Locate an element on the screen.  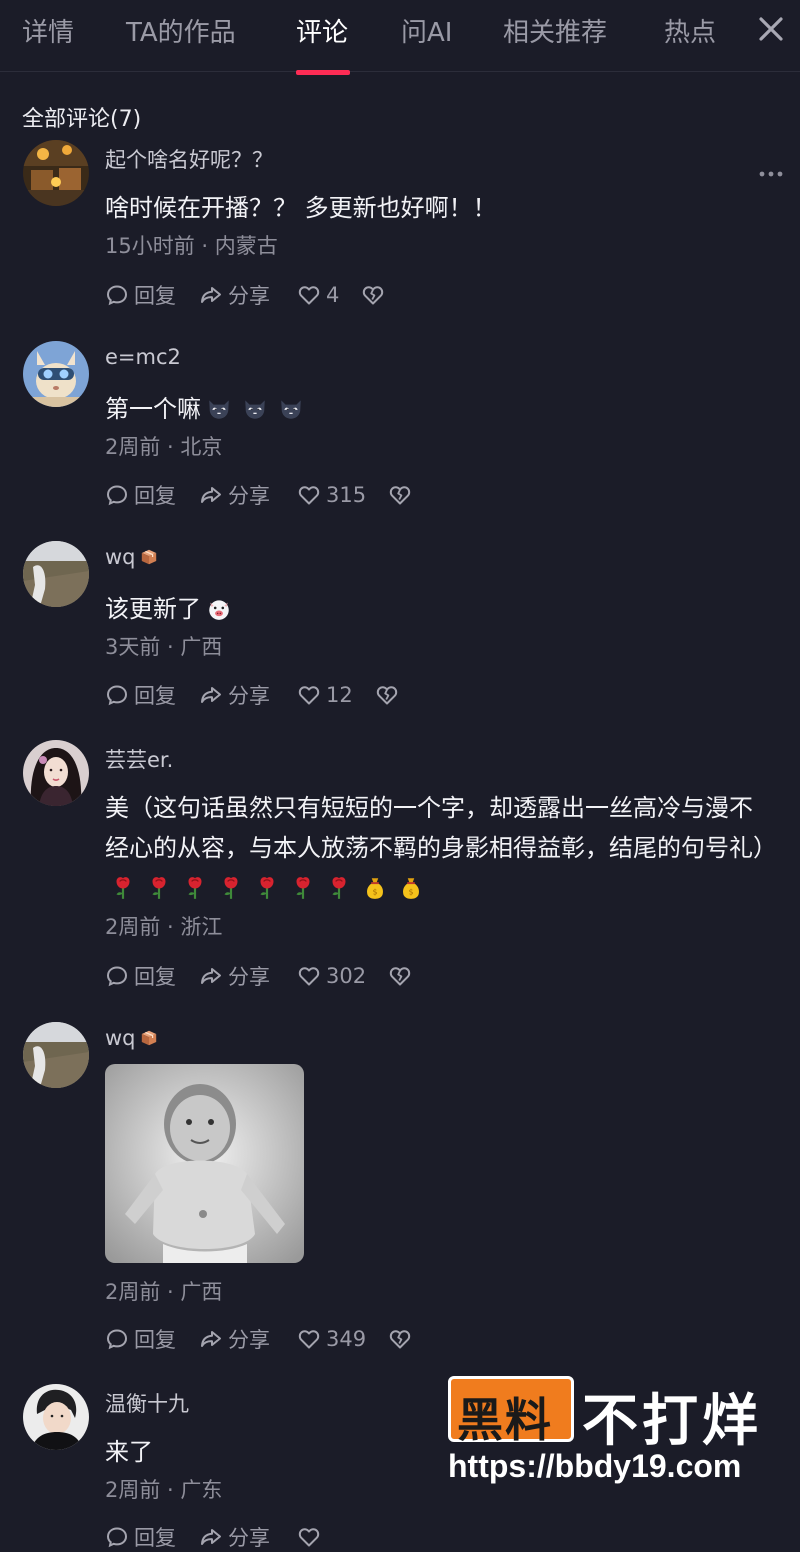
site-watermark: 黑料 不打烊 https://bbdy19.com is located at coordinates (613, 1432).